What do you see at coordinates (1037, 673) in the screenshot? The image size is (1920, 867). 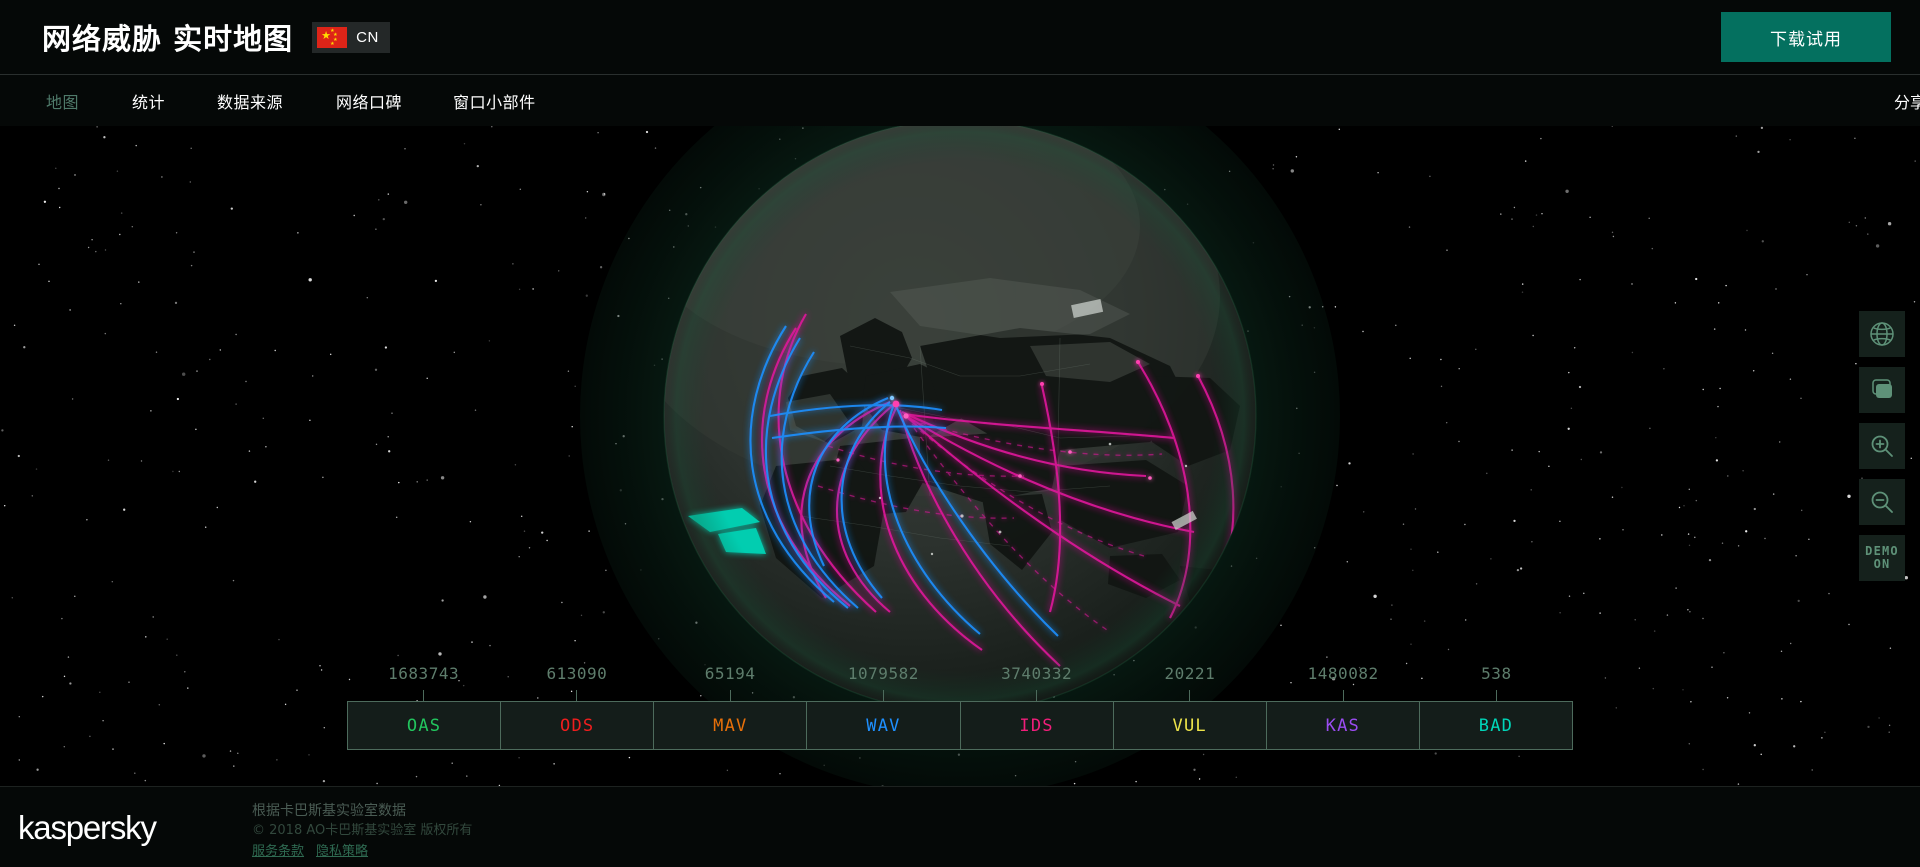 I see `legend-value-ids: 3740332` at bounding box center [1037, 673].